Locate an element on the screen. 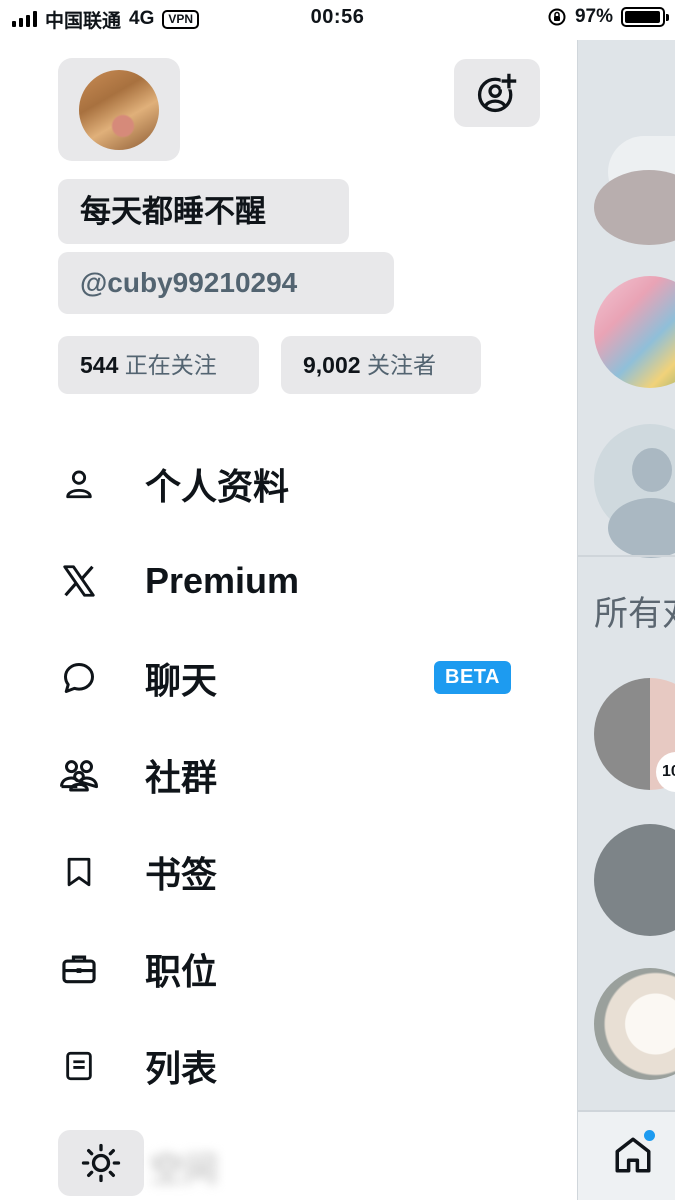 The height and width of the screenshot is (1200, 675). communities-icon is located at coordinates (79, 775).